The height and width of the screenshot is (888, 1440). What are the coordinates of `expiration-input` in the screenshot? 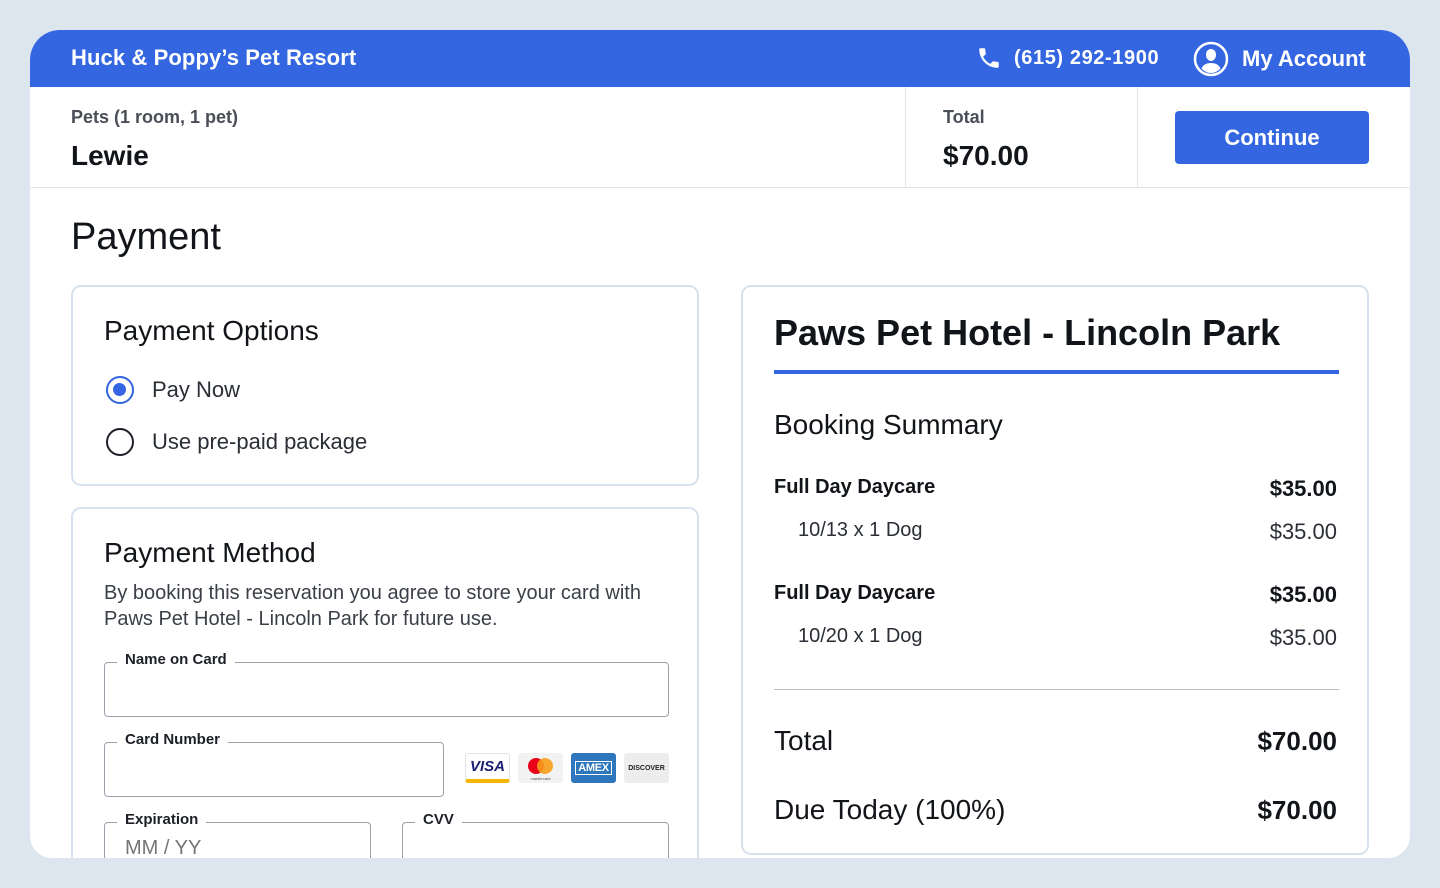 It's located at (237, 847).